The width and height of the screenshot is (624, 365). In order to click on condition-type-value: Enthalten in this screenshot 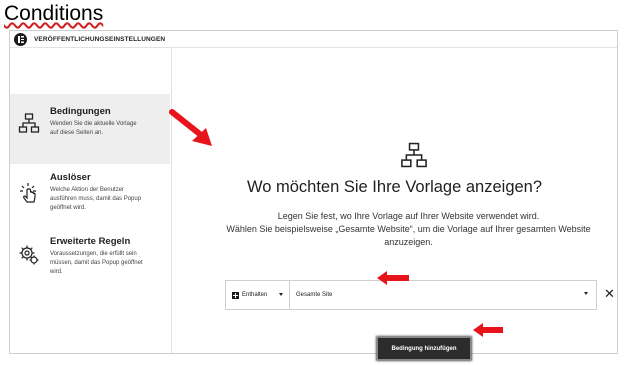, I will do `click(255, 295)`.